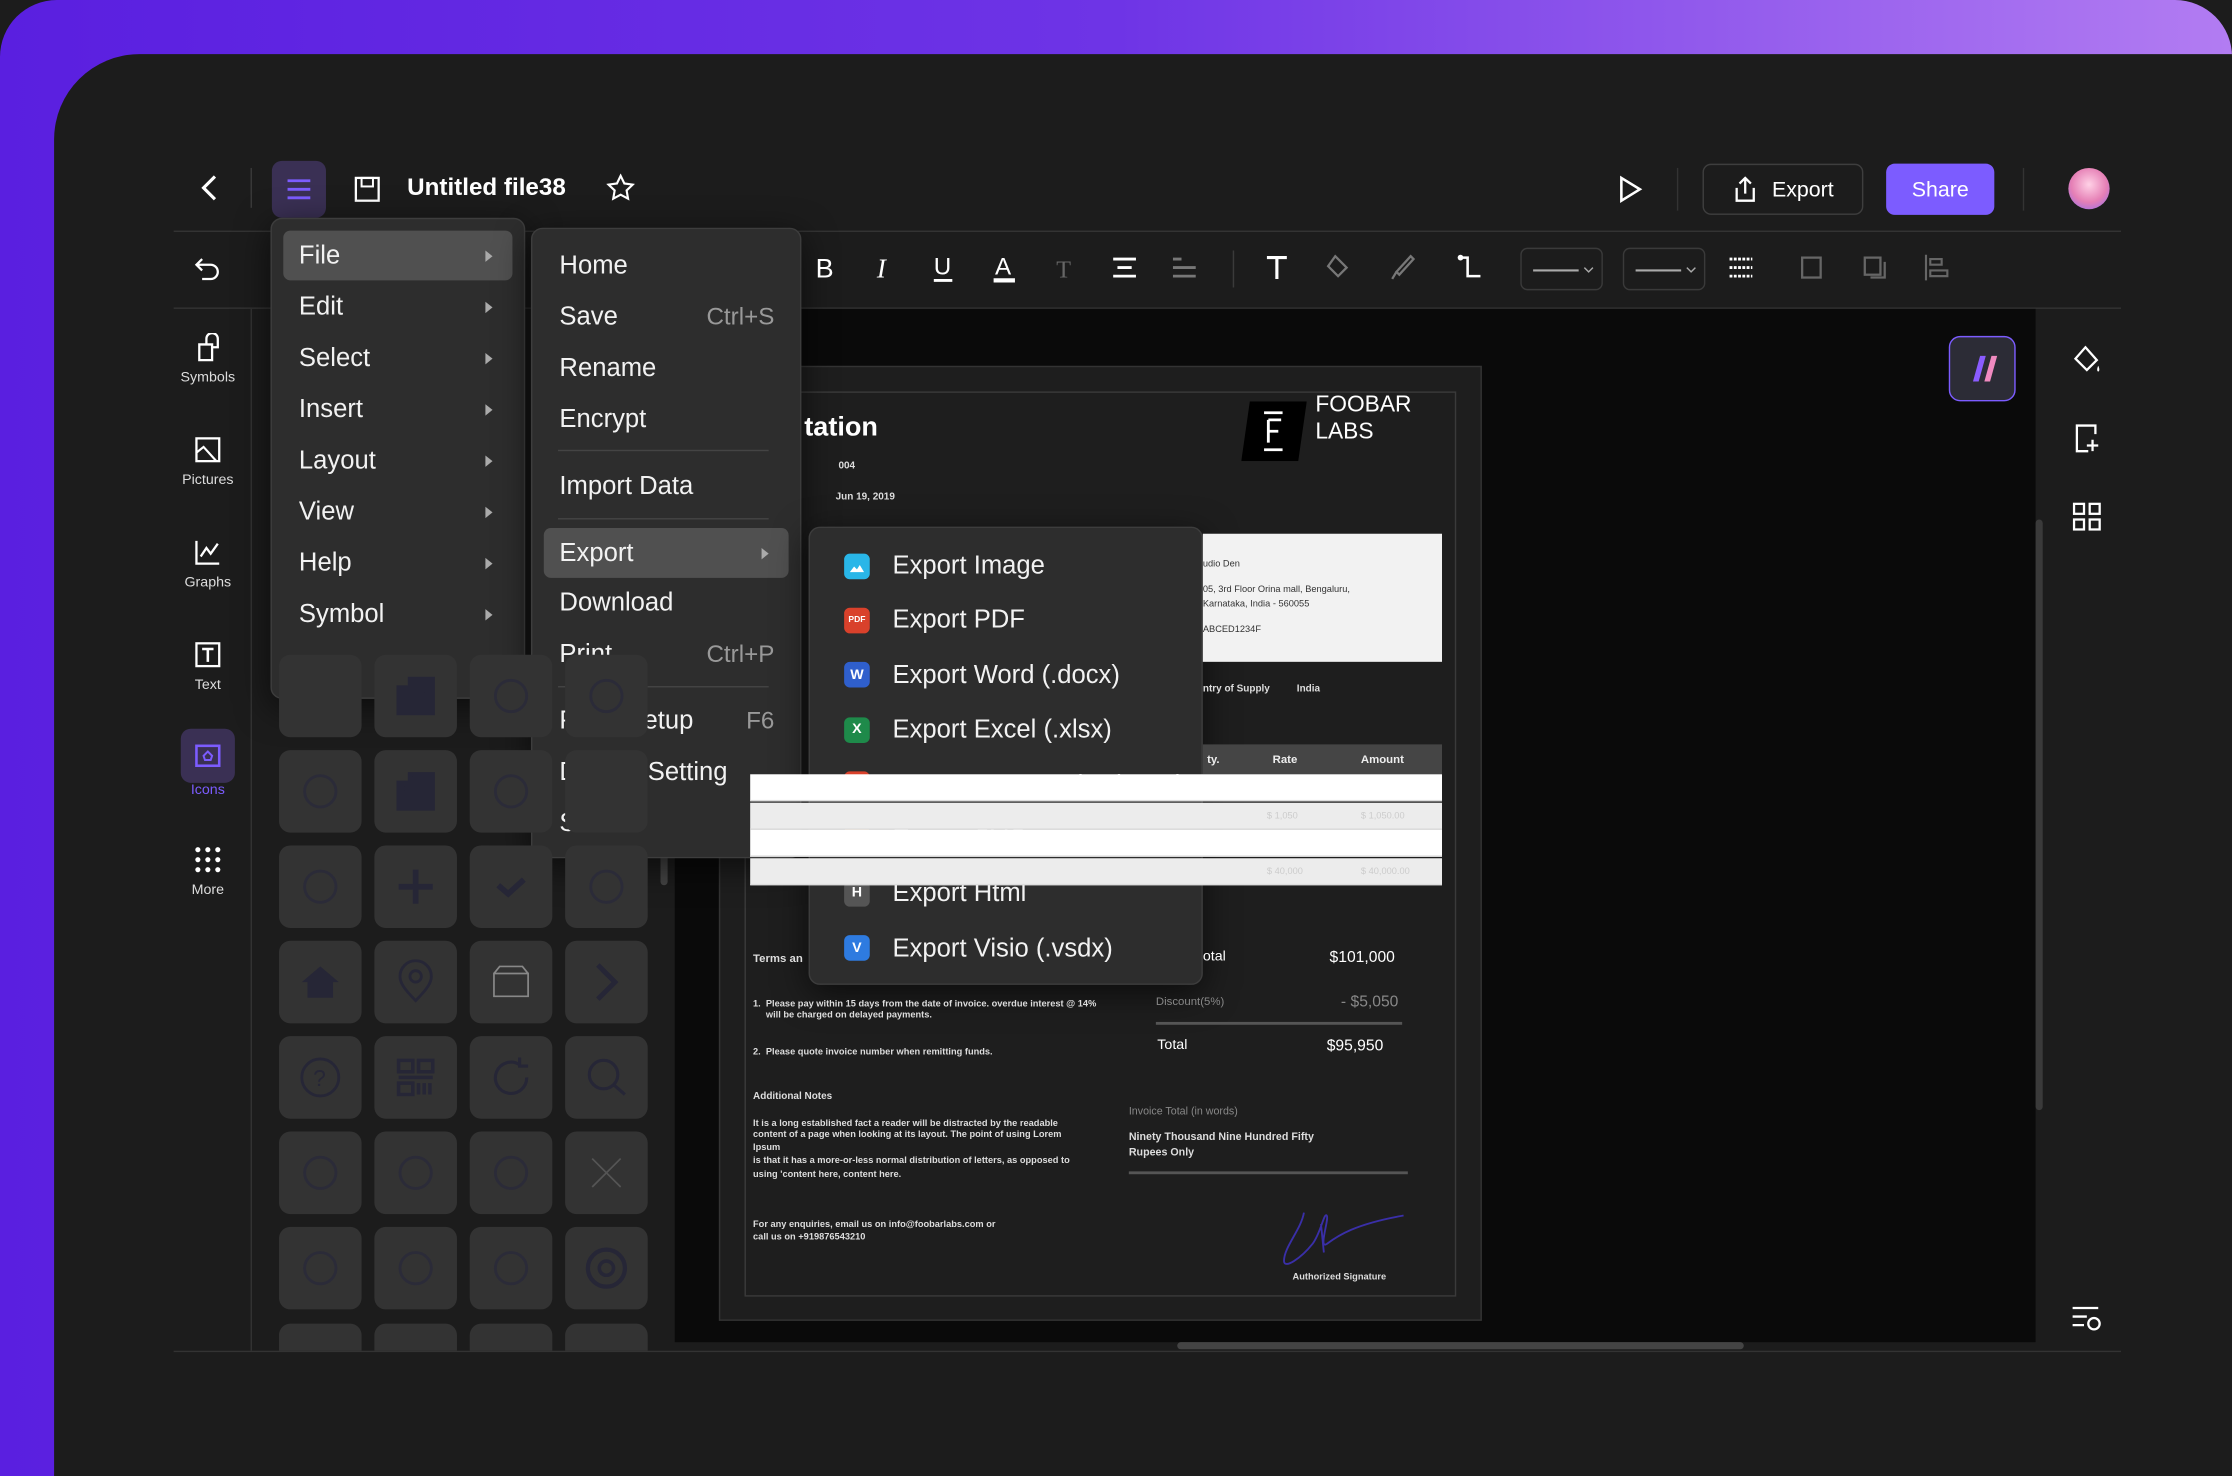 The image size is (2232, 1476). What do you see at coordinates (208, 563) in the screenshot?
I see `sidebar-item-graphs: Graphs` at bounding box center [208, 563].